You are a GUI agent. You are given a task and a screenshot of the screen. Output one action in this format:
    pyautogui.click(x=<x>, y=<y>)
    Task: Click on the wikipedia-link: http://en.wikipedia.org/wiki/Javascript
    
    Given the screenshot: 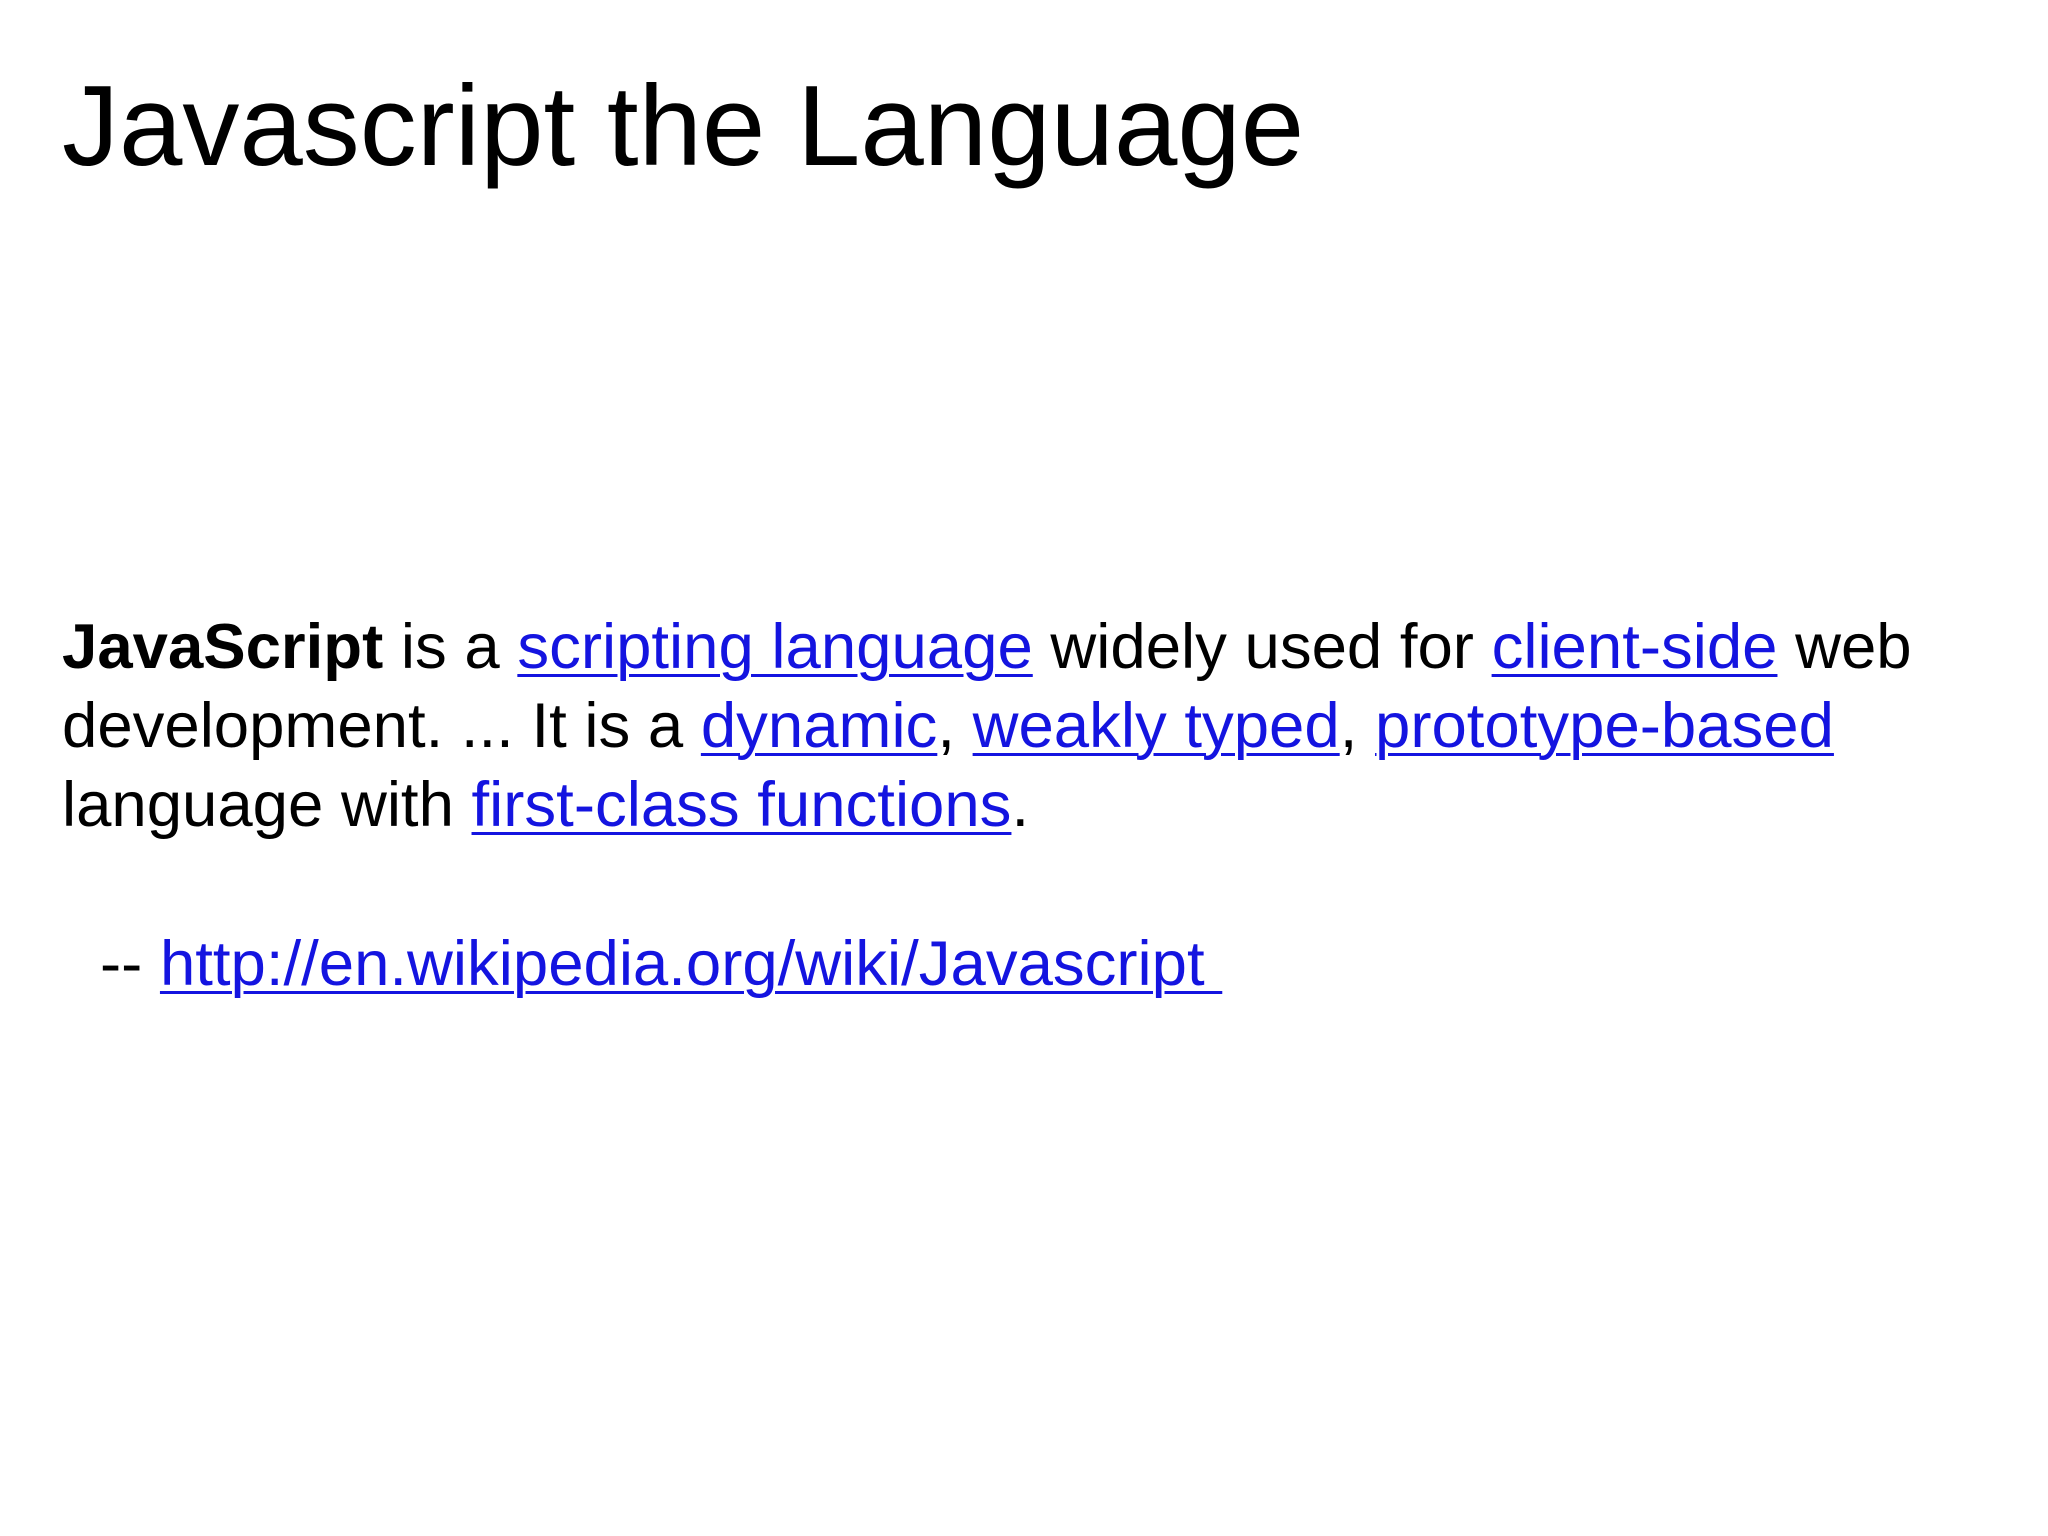 What is the action you would take?
    pyautogui.click(x=691, y=964)
    